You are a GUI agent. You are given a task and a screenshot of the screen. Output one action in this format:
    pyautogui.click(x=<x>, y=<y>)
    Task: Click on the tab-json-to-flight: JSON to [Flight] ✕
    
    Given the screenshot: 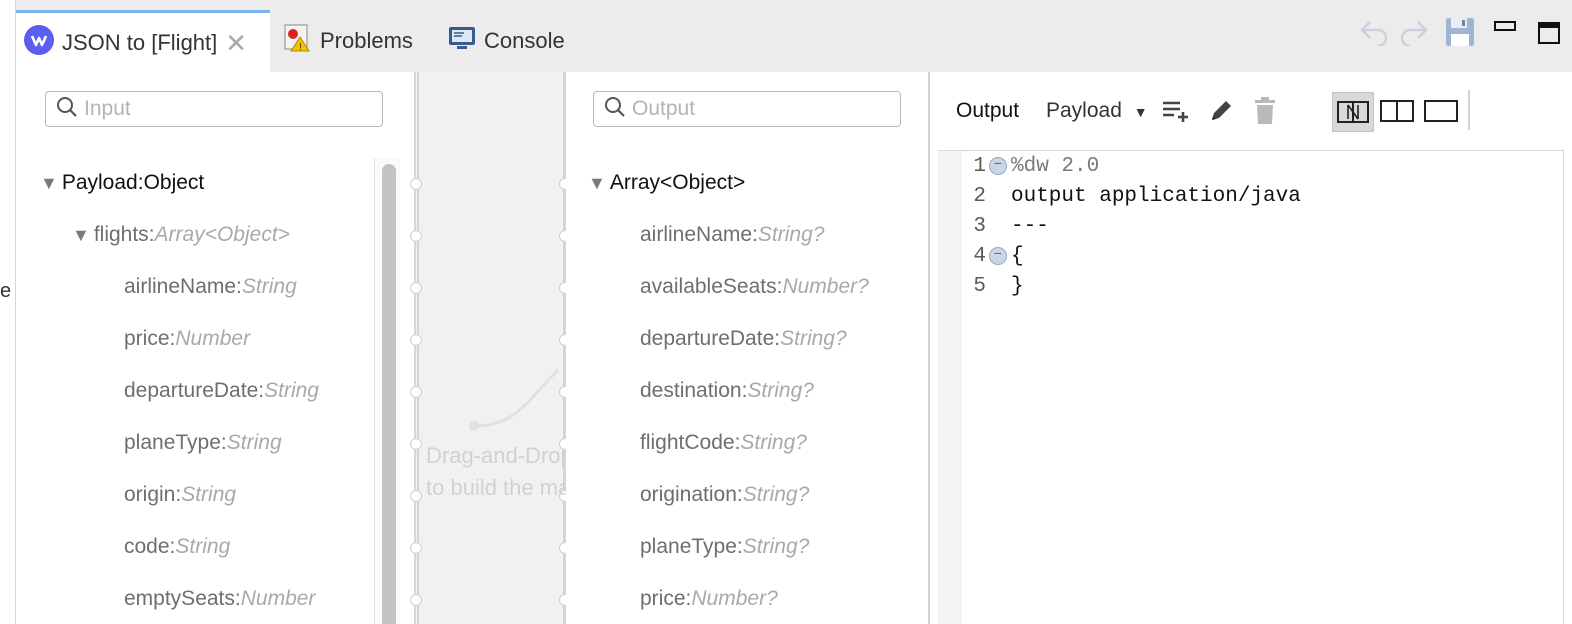 What is the action you would take?
    pyautogui.click(x=143, y=41)
    